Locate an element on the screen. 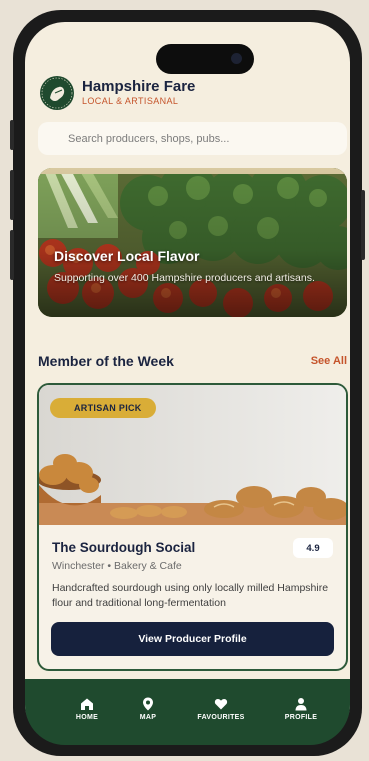 This screenshot has height=761, width=369. hero-title: Discover Local Flavor is located at coordinates (127, 256).